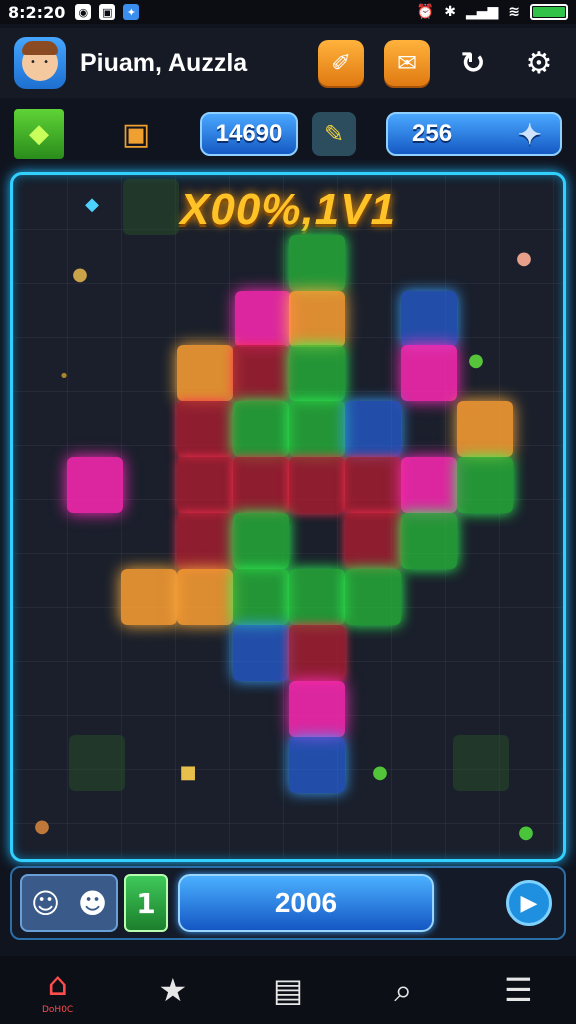 The height and width of the screenshot is (1024, 576). I want to click on nav-favorites: ★, so click(173, 990).